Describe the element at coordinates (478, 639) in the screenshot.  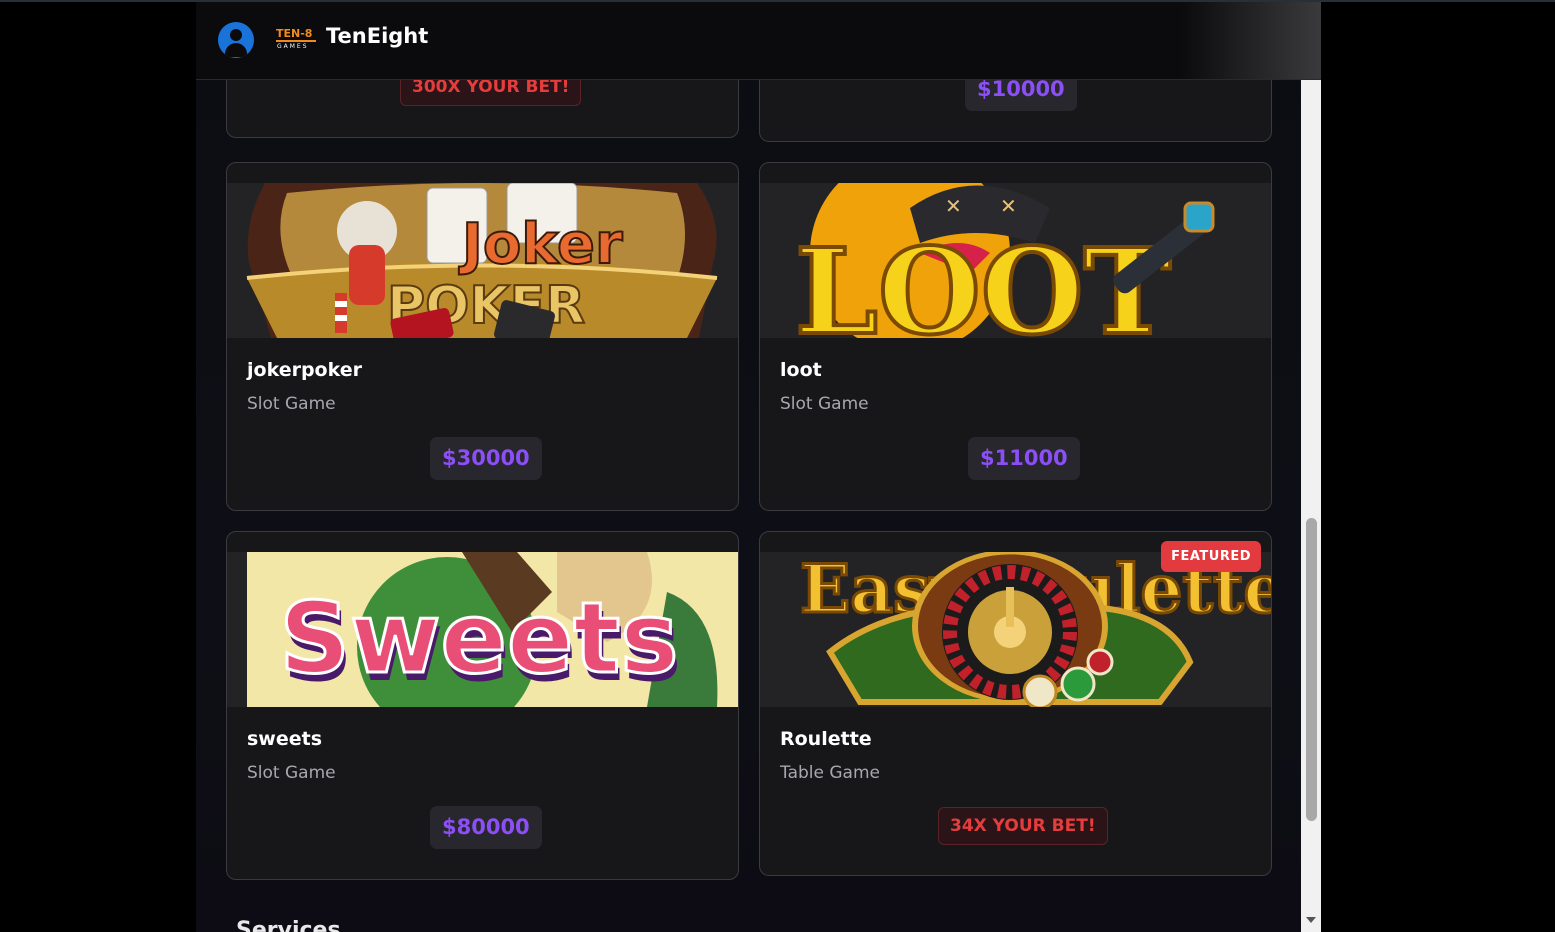
I see `art-text-sweets: Sweets` at that location.